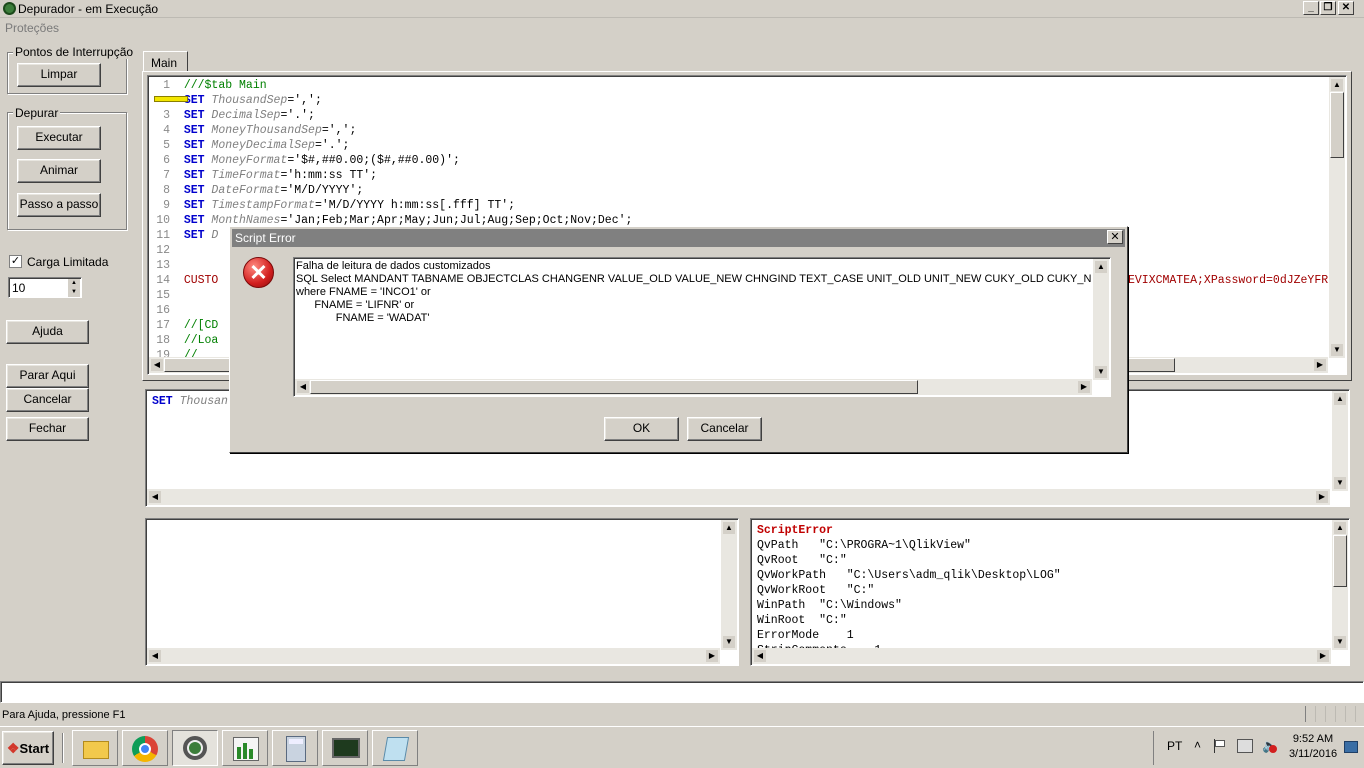 Image resolution: width=1364 pixels, height=768 pixels. Describe the element at coordinates (1337, 217) in the screenshot. I see `editor-vscrollbar: ▲ ▼` at that location.